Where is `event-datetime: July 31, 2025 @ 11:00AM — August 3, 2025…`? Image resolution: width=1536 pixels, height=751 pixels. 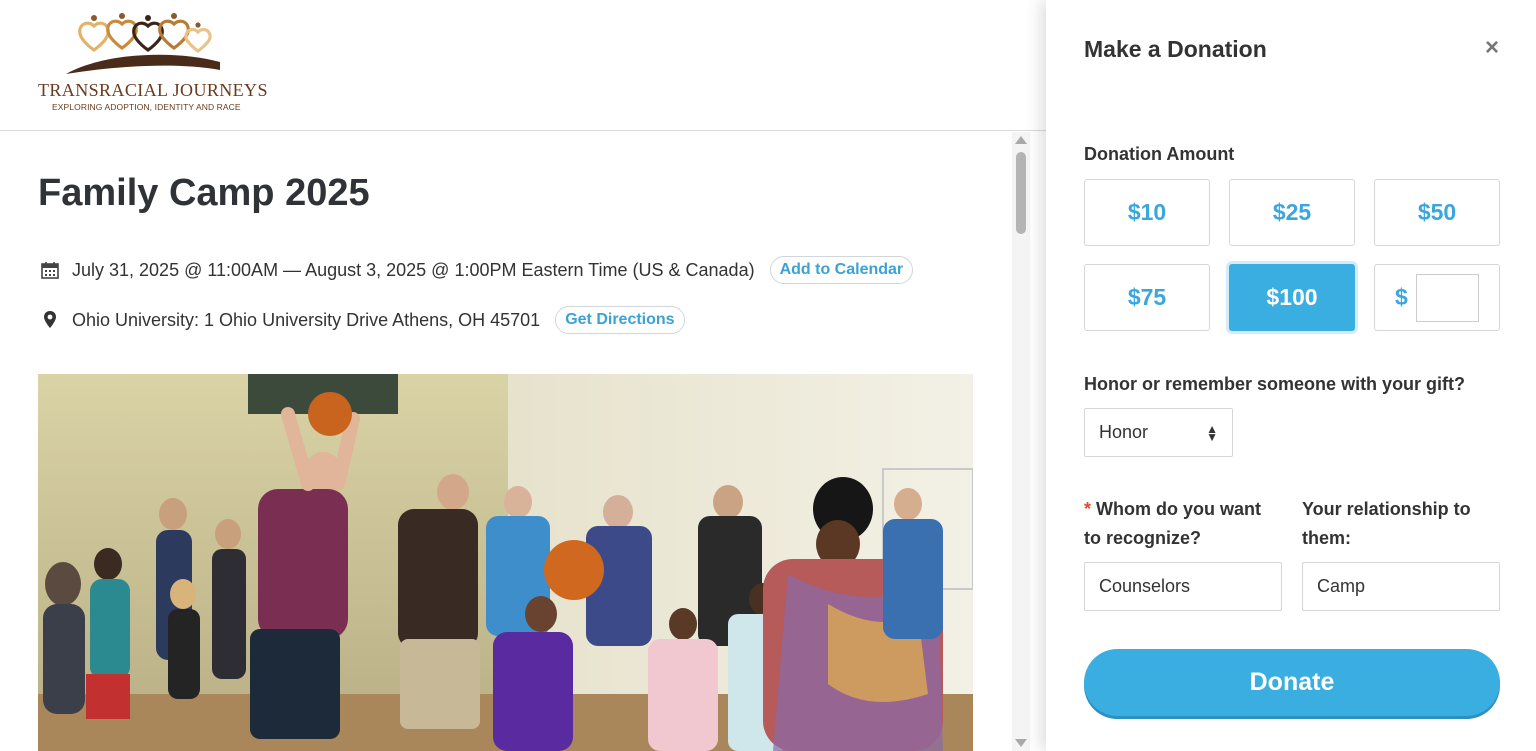 event-datetime: July 31, 2025 @ 11:00AM — August 3, 2025… is located at coordinates (413, 269).